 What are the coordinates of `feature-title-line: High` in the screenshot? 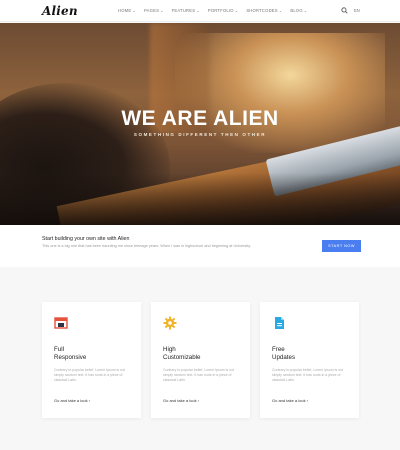 It's located at (169, 349).